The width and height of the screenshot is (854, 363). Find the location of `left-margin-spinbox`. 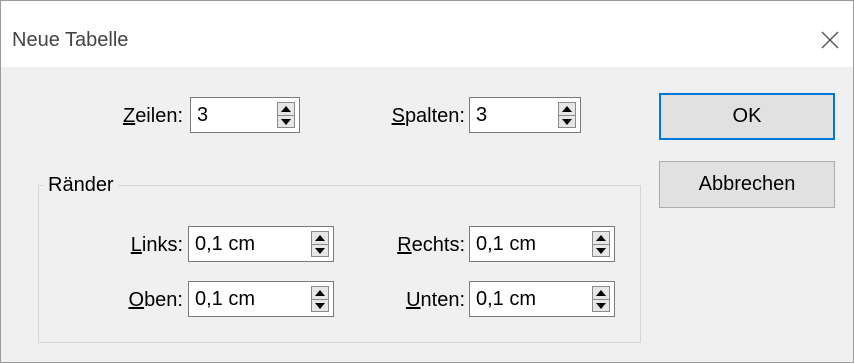

left-margin-spinbox is located at coordinates (261, 244).